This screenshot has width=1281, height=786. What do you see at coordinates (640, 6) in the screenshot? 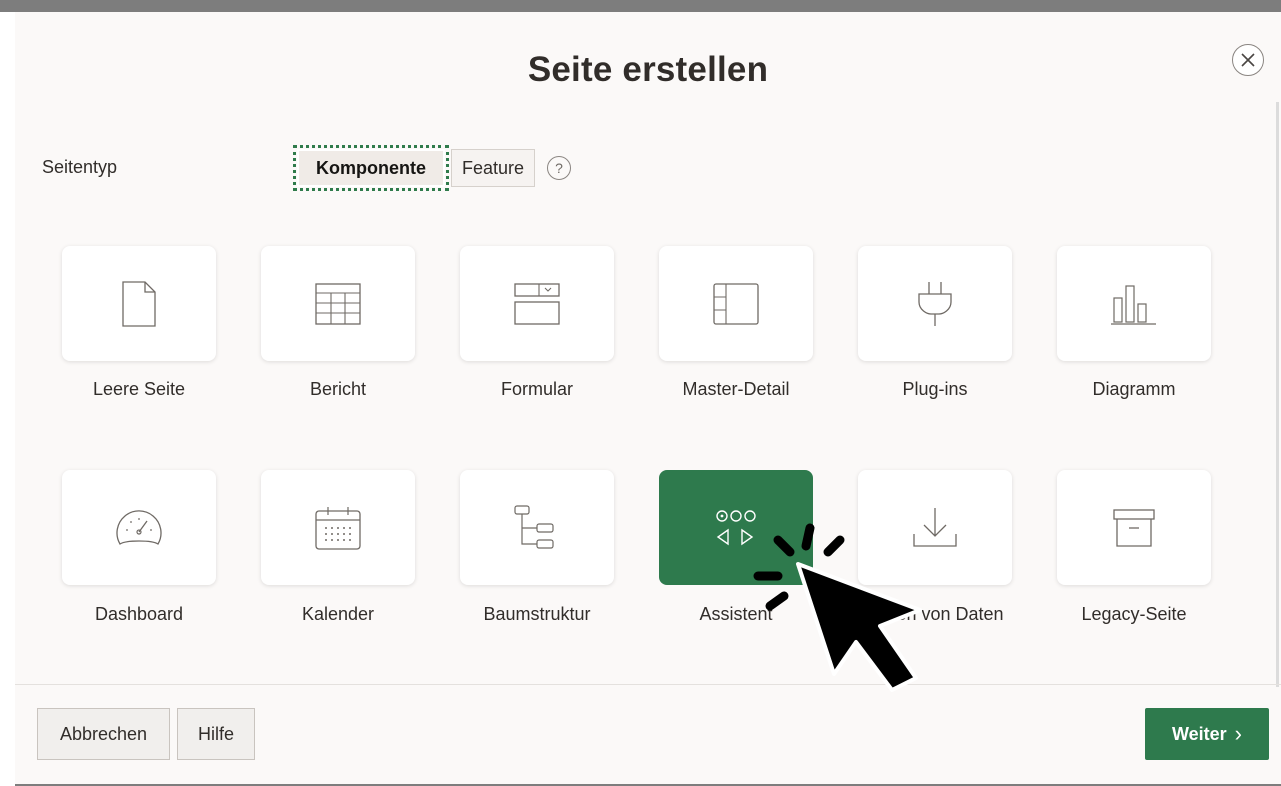
I see `top-border` at bounding box center [640, 6].